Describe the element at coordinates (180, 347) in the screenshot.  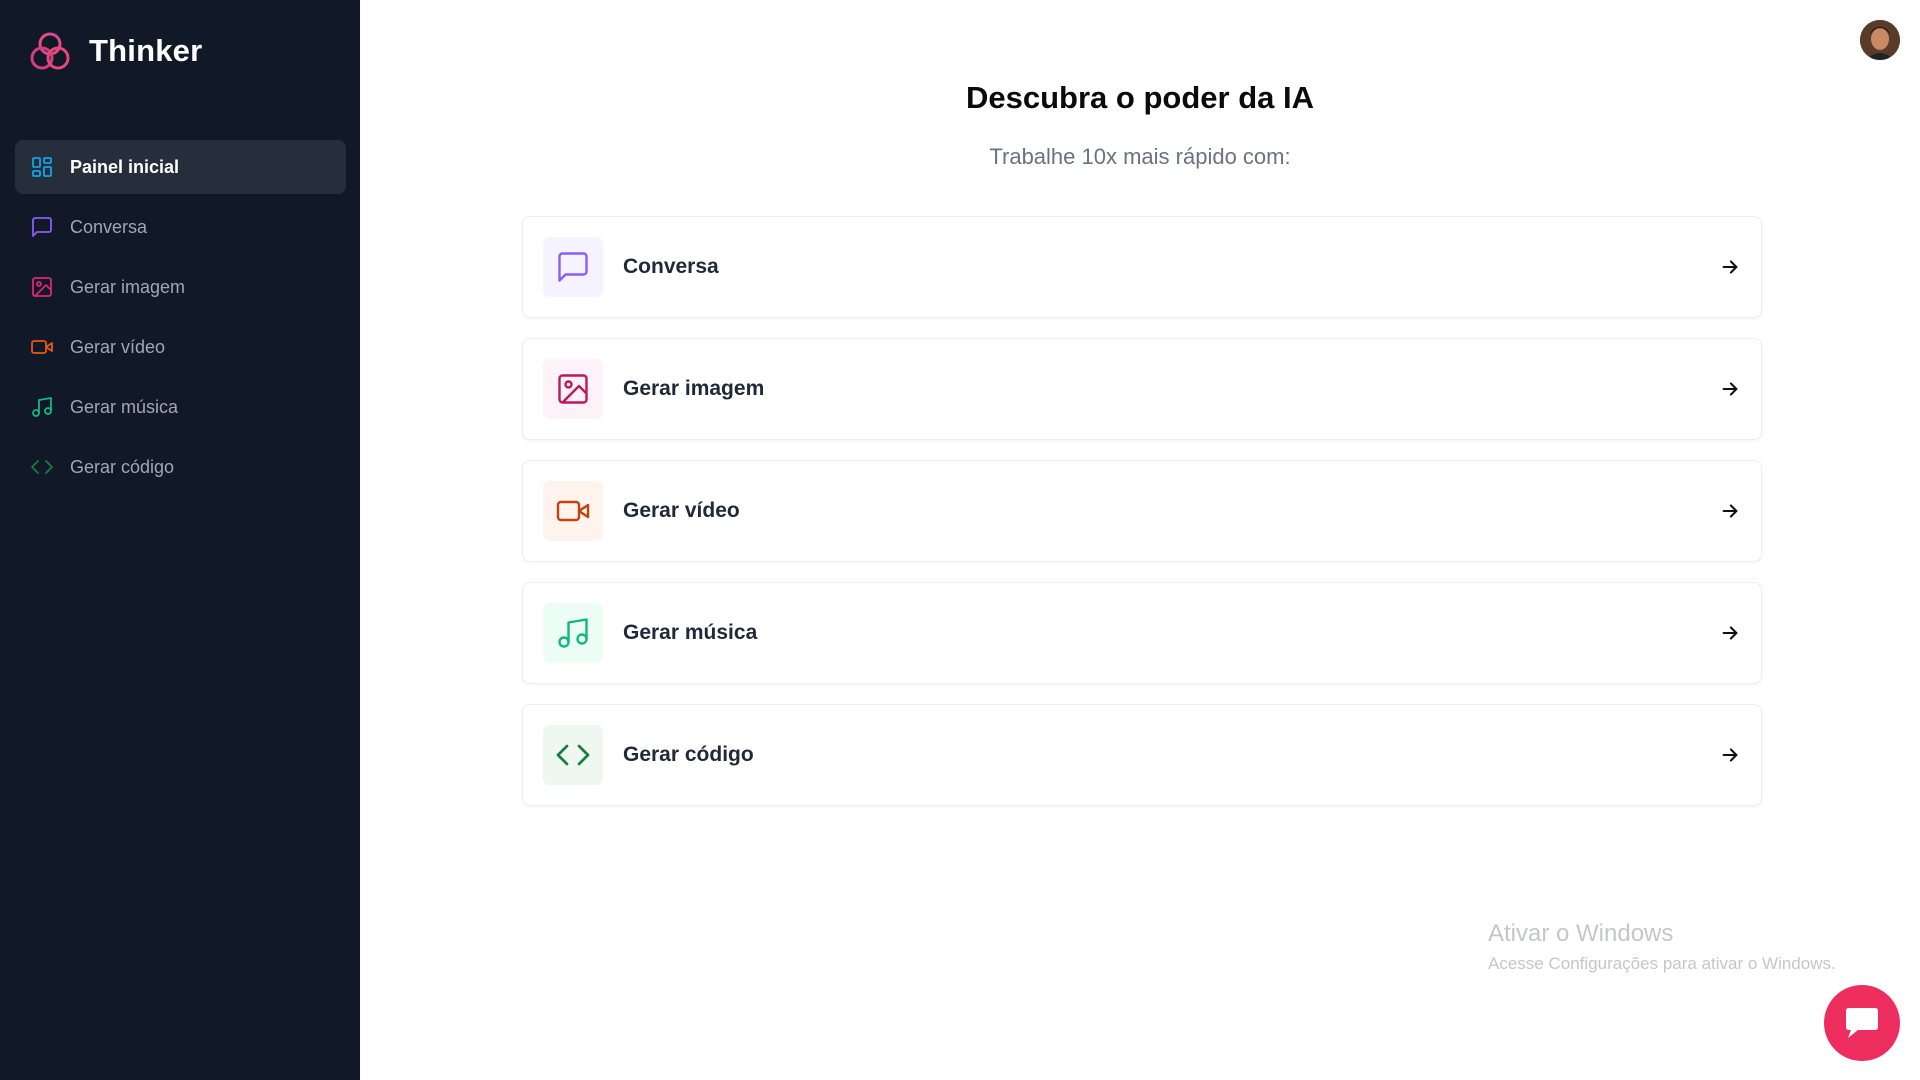
I see `sidebar-item-gerar-video: Gerar vídeo` at that location.